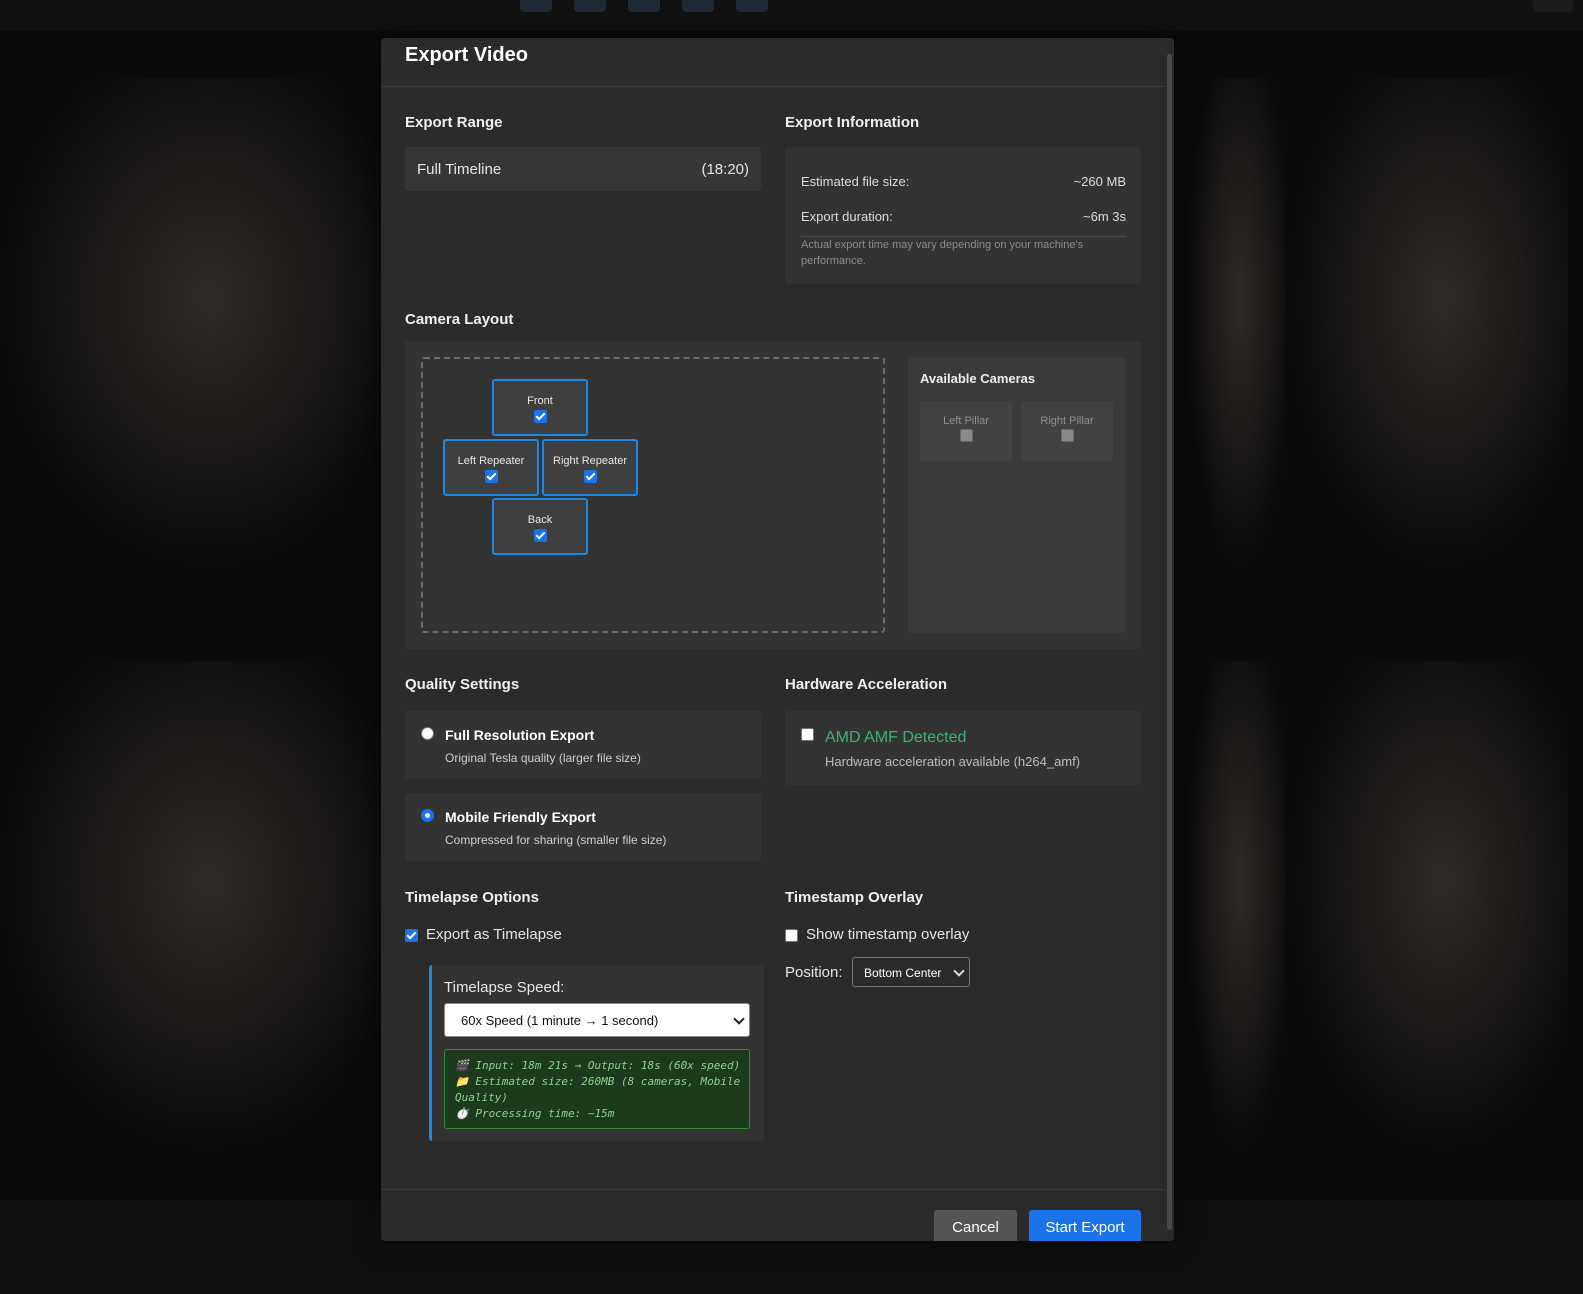  What do you see at coordinates (494, 934) in the screenshot?
I see `timelapse-checkbox-label: Export as Timelapse` at bounding box center [494, 934].